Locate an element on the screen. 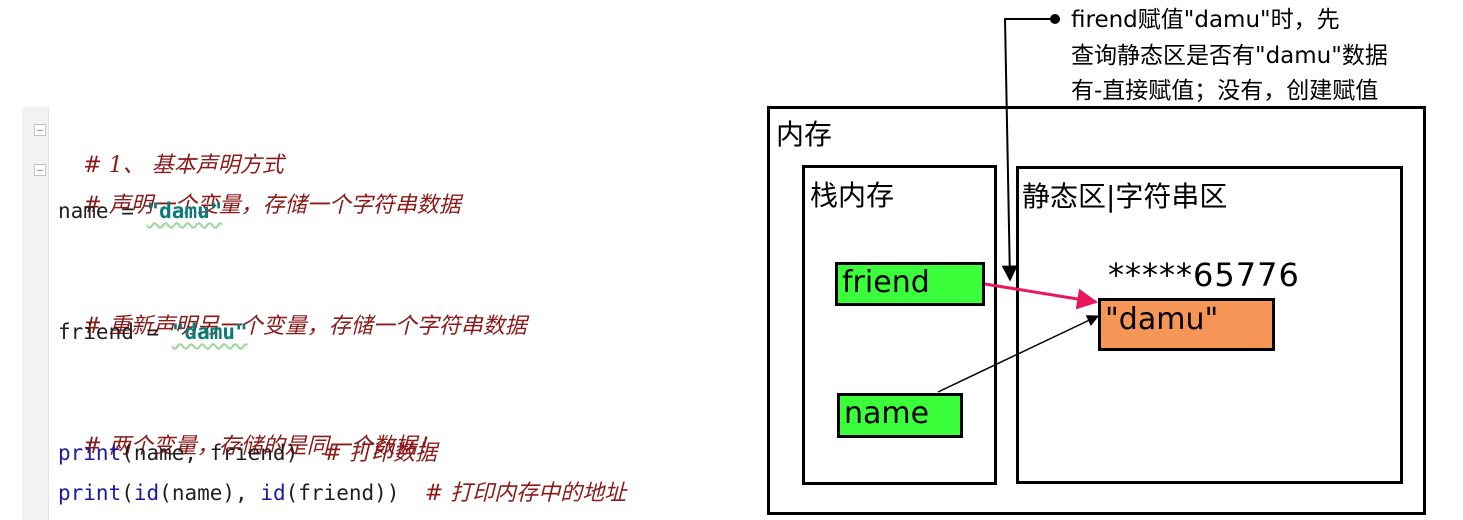 The image size is (1463, 520). friend-reference-arrow is located at coordinates (1041, 296).